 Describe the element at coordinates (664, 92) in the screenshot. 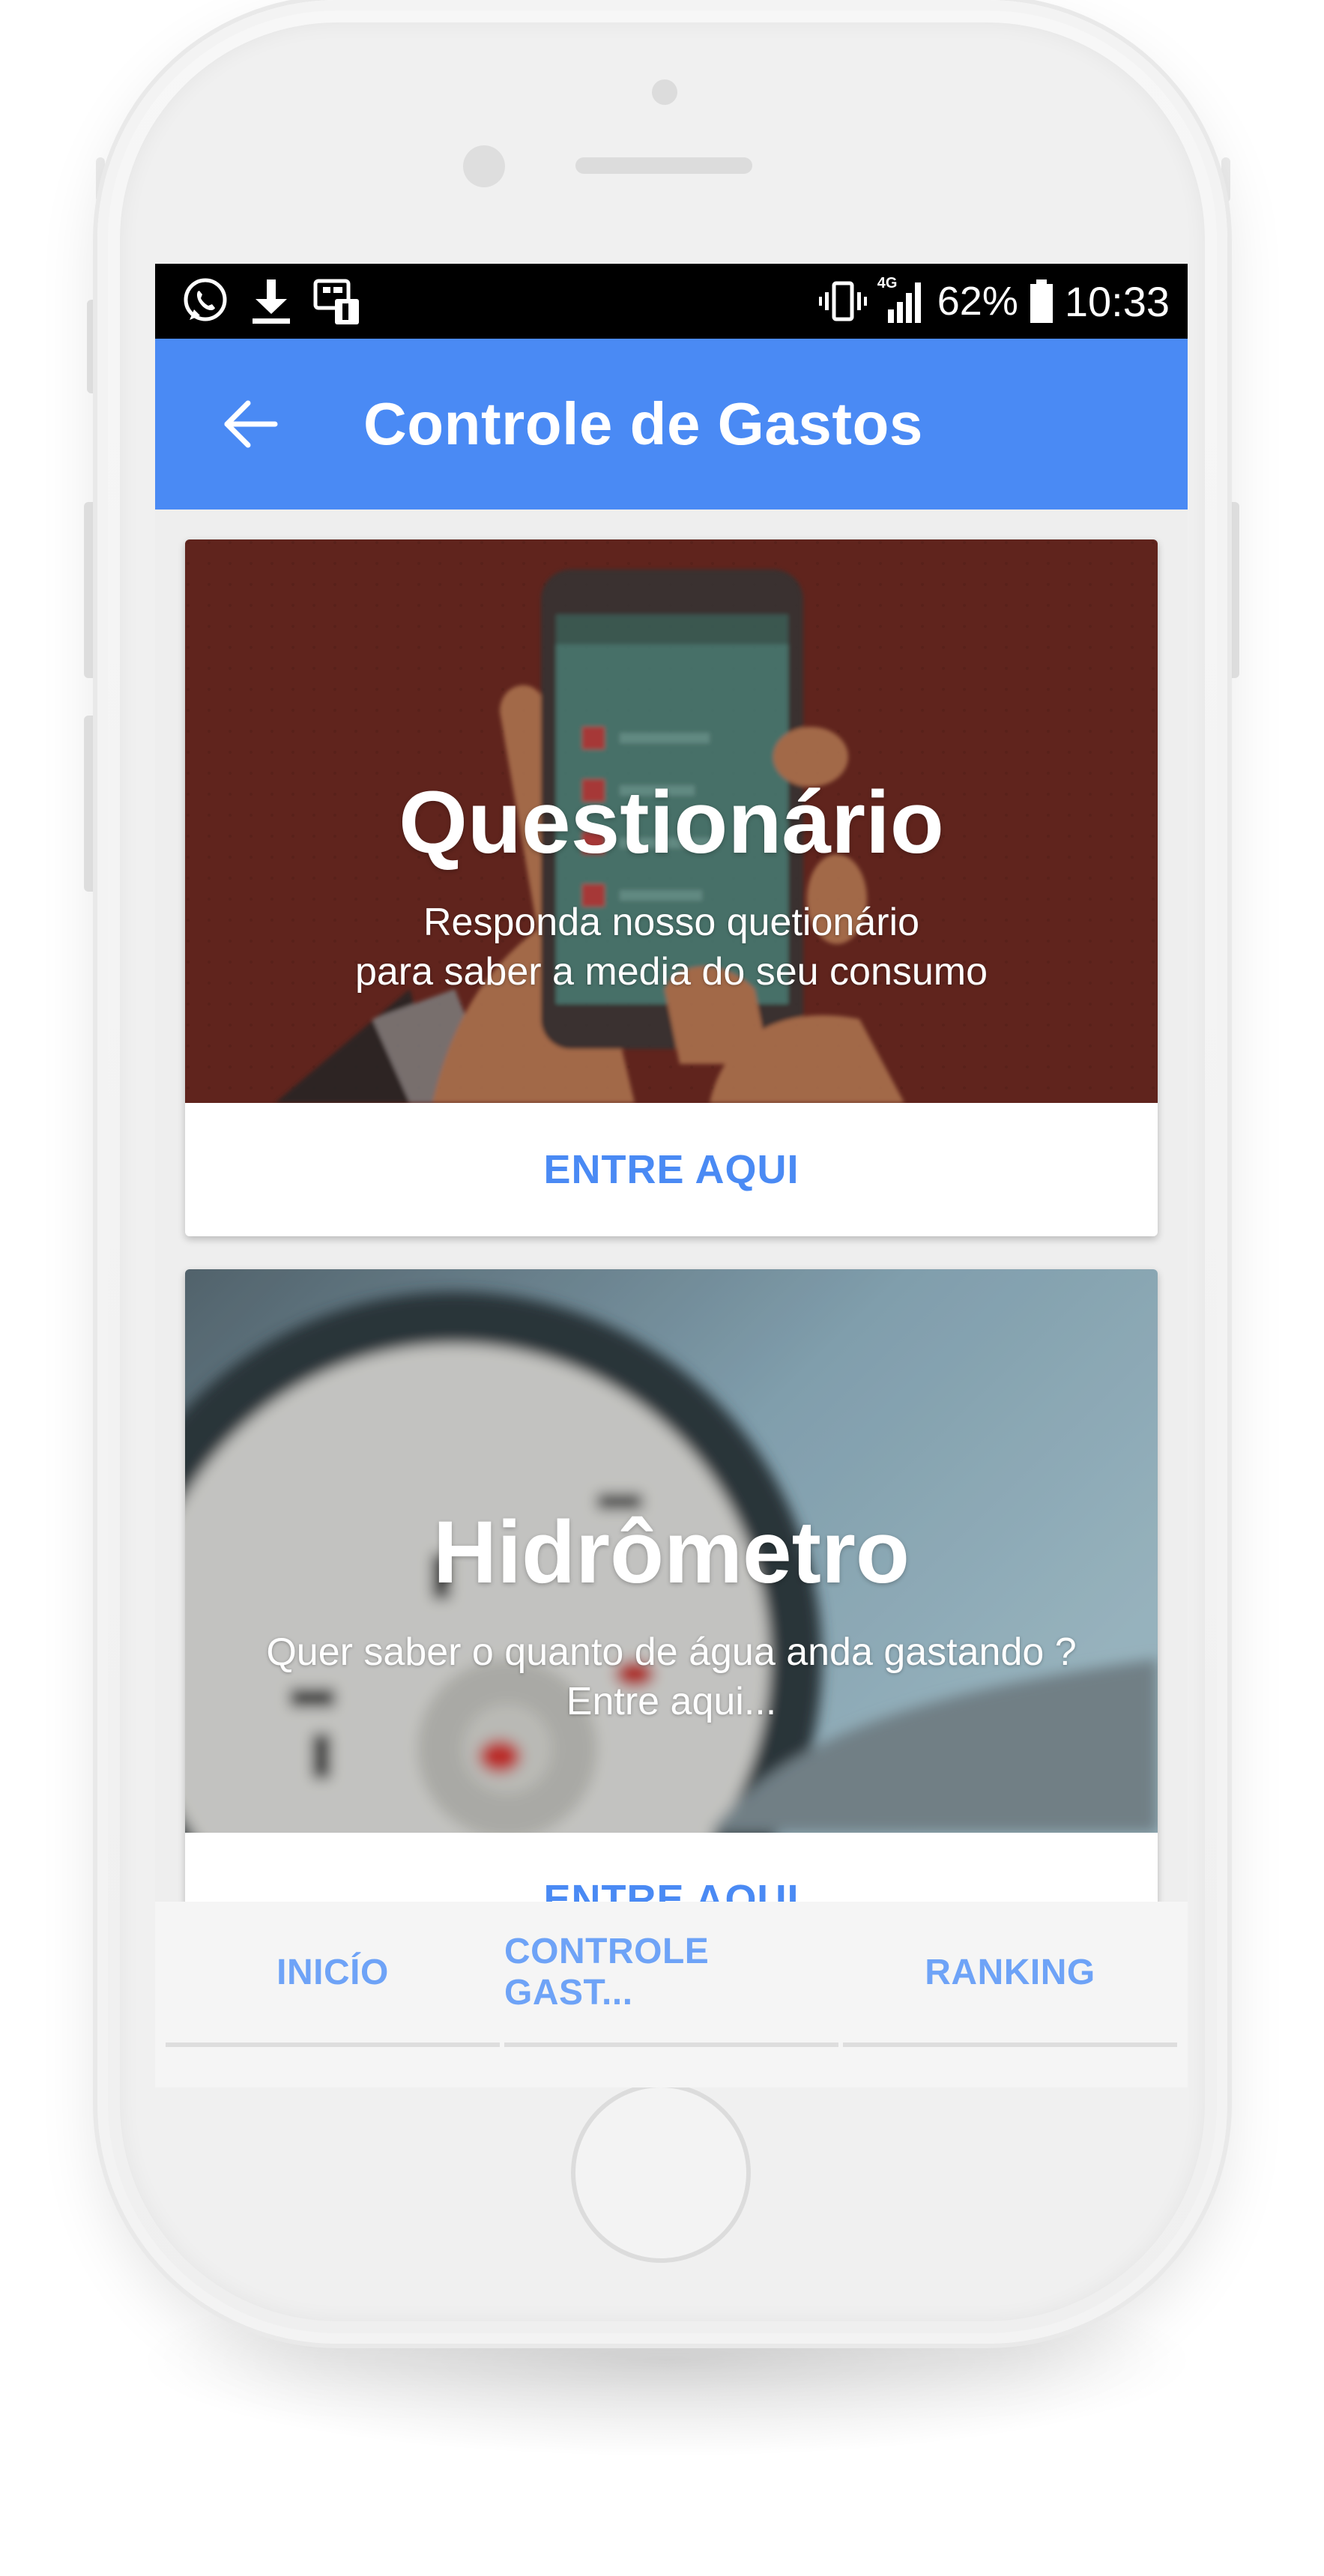

I see `proximity-sensor` at that location.